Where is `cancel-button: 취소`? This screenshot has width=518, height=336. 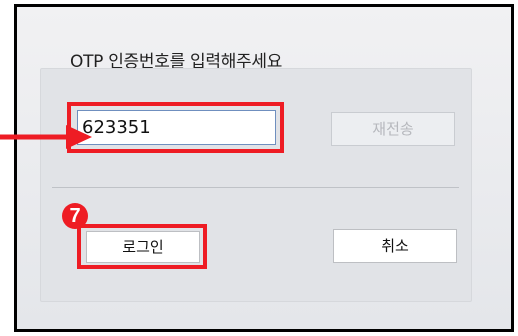
cancel-button: 취소 is located at coordinates (395, 246).